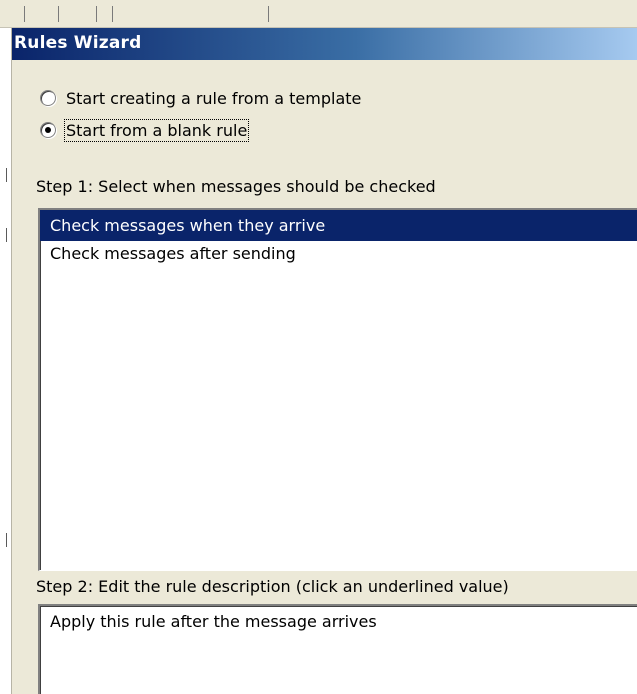 The height and width of the screenshot is (694, 637). I want to click on radio-button-unchecked, so click(48, 98).